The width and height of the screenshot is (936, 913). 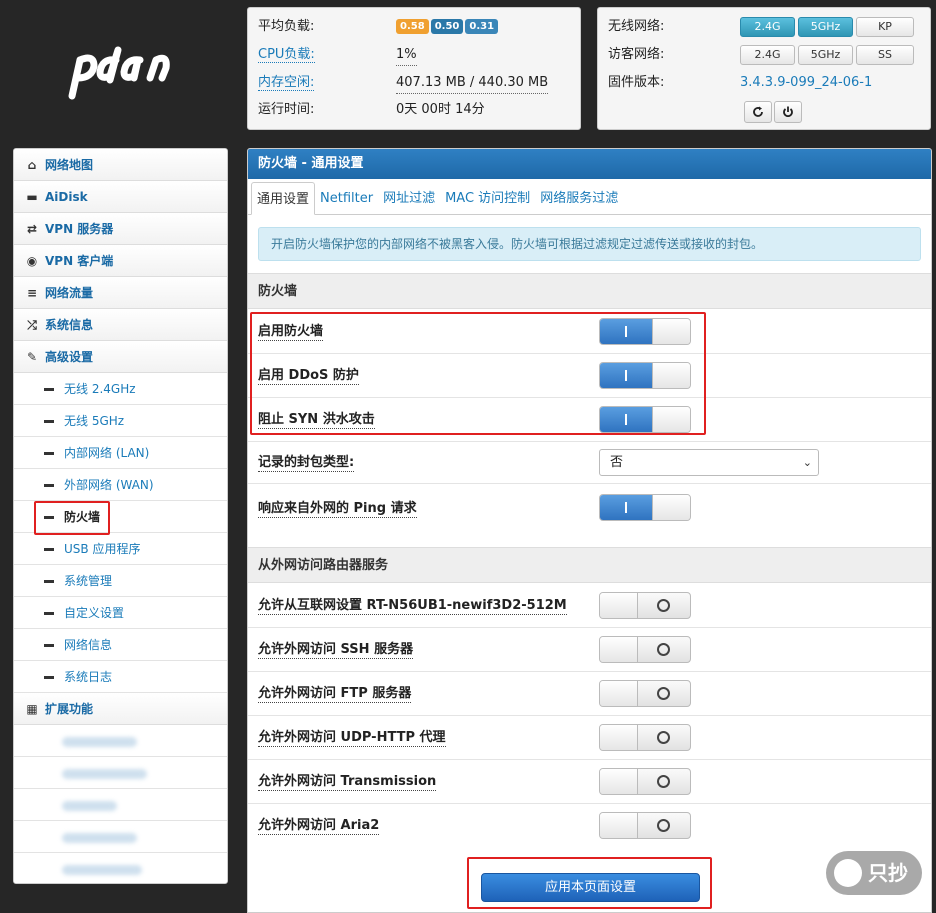 What do you see at coordinates (306, 463) in the screenshot?
I see `log-type-label: 记录的封包类型:` at bounding box center [306, 463].